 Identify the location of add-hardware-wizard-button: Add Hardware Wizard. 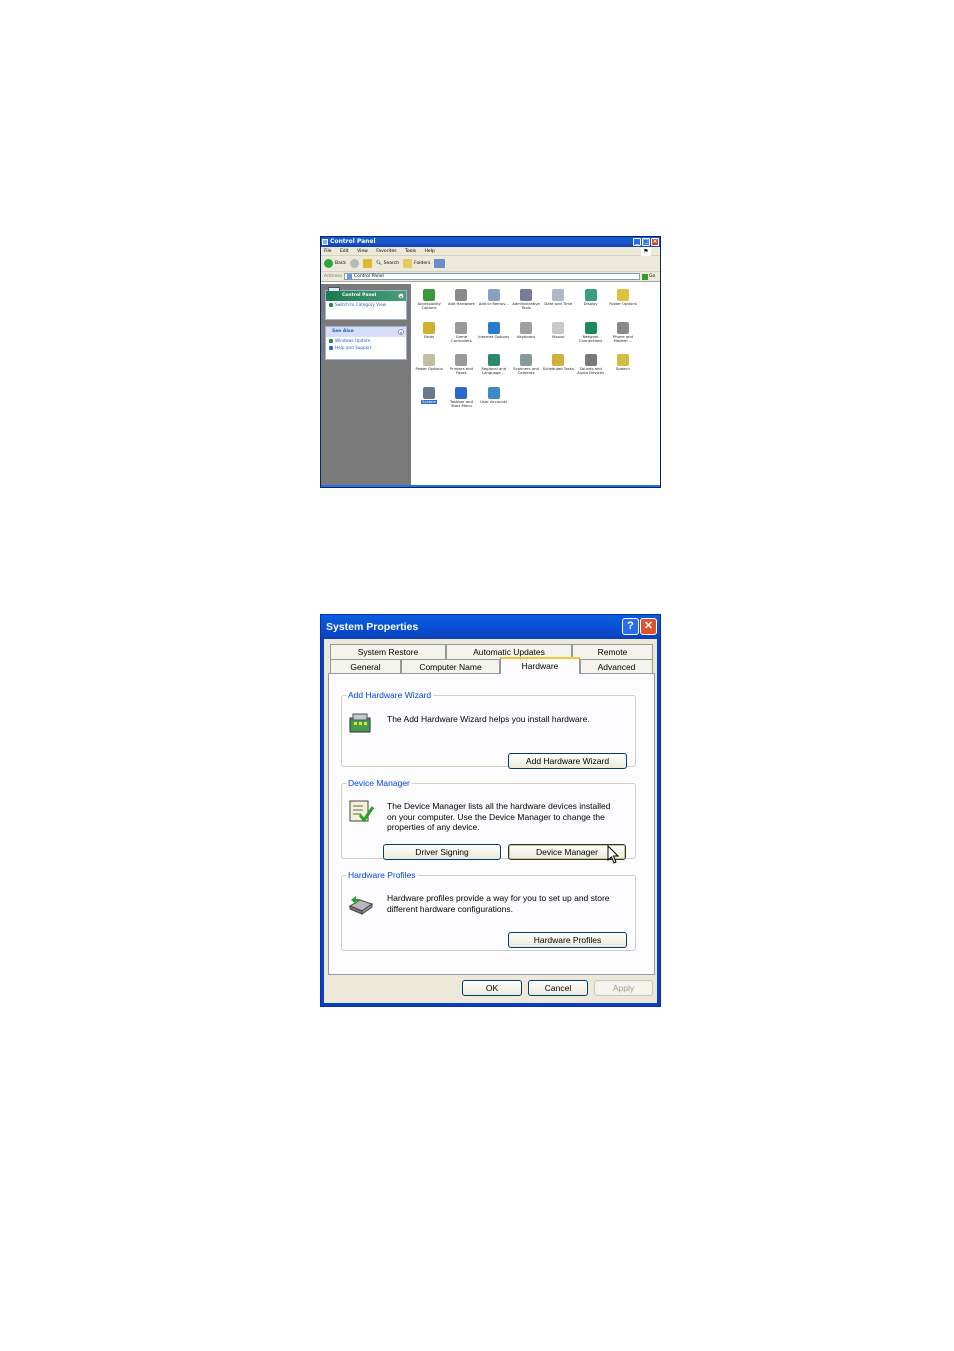
(567, 761).